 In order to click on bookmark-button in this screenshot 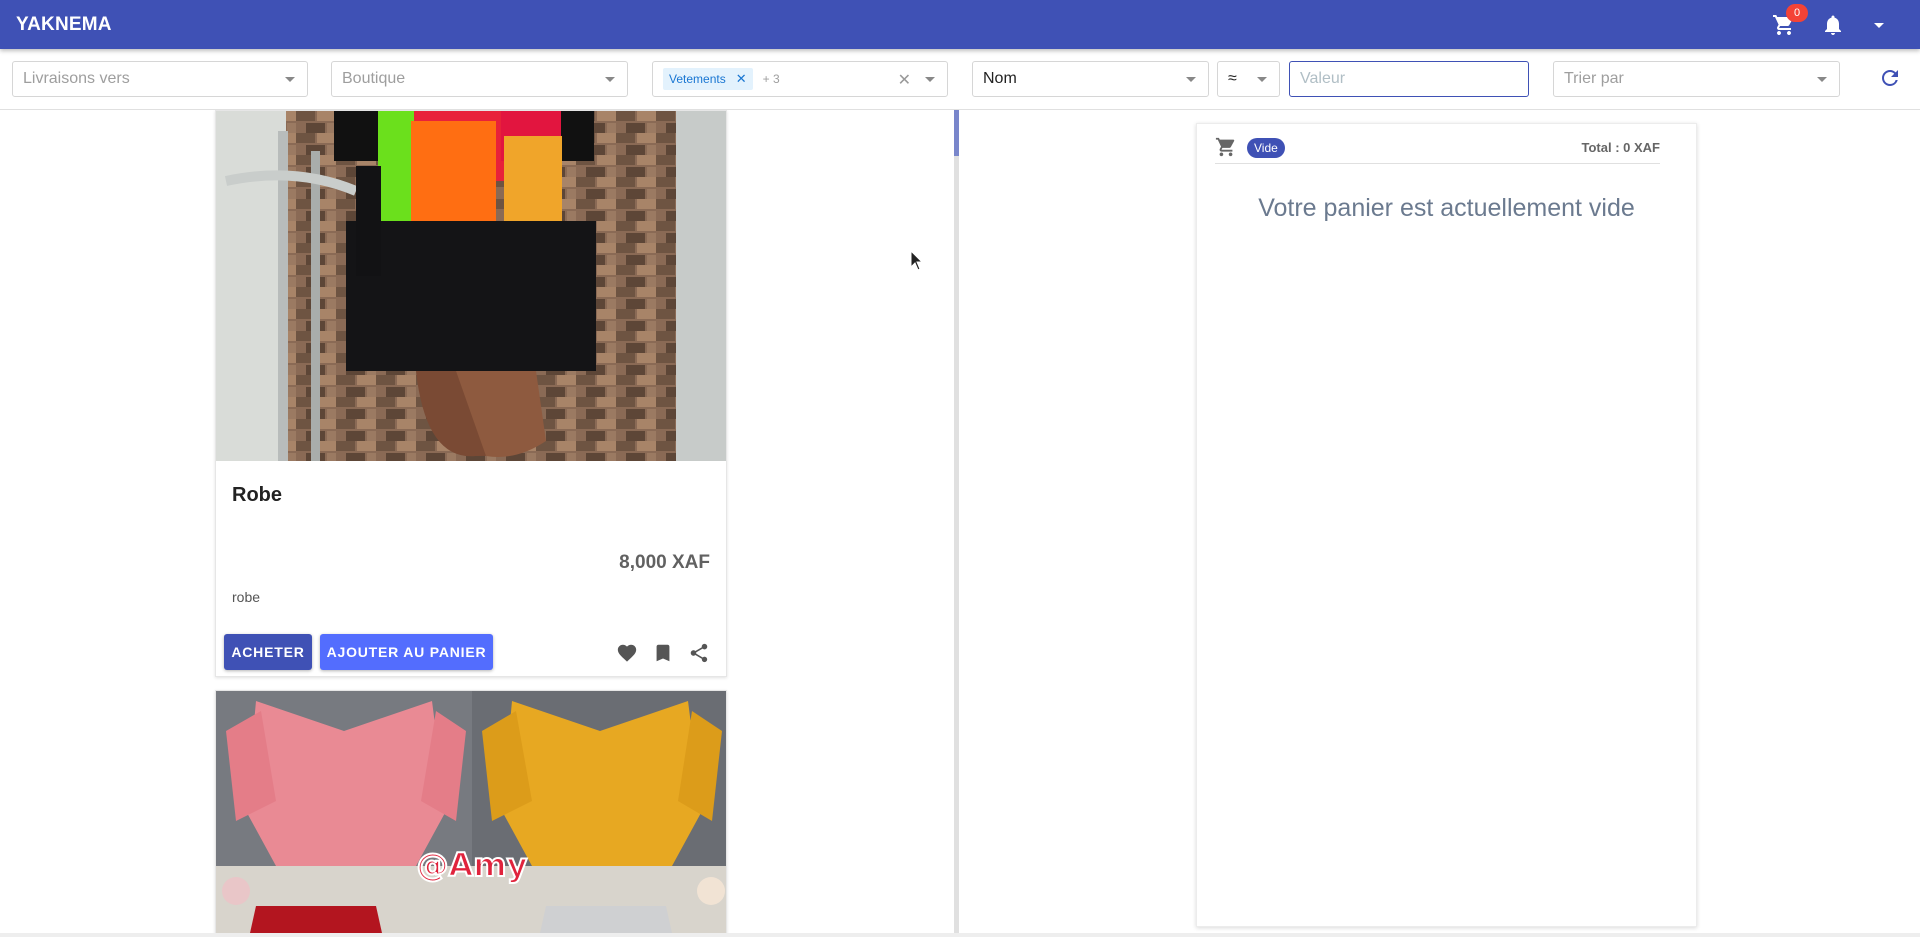, I will do `click(663, 653)`.